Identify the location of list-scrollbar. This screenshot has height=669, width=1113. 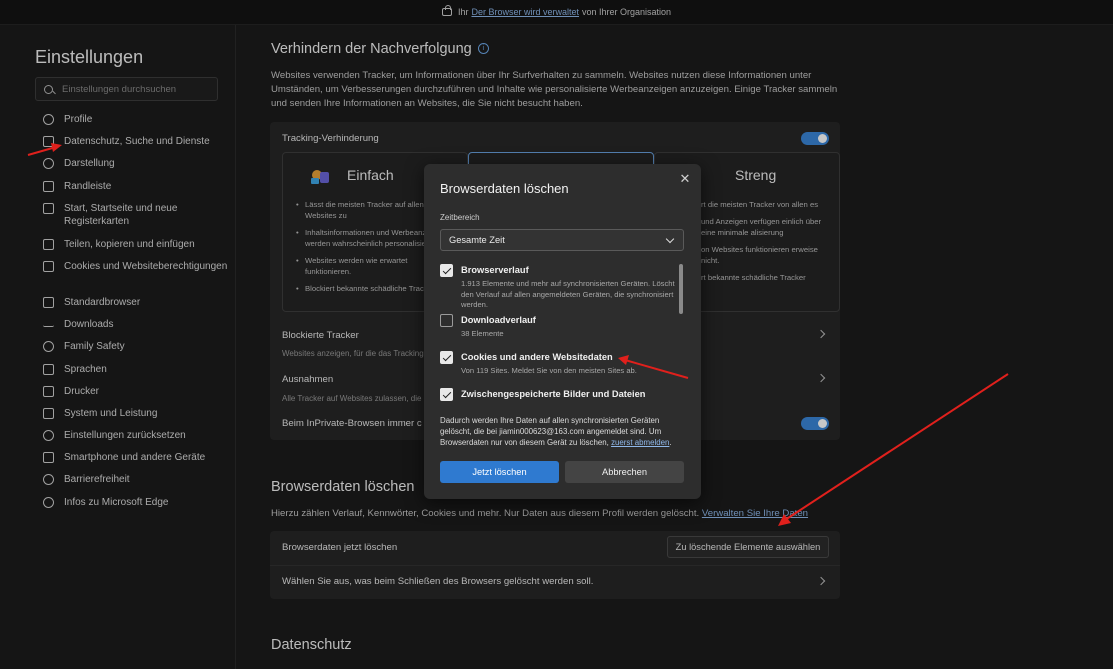
(681, 289).